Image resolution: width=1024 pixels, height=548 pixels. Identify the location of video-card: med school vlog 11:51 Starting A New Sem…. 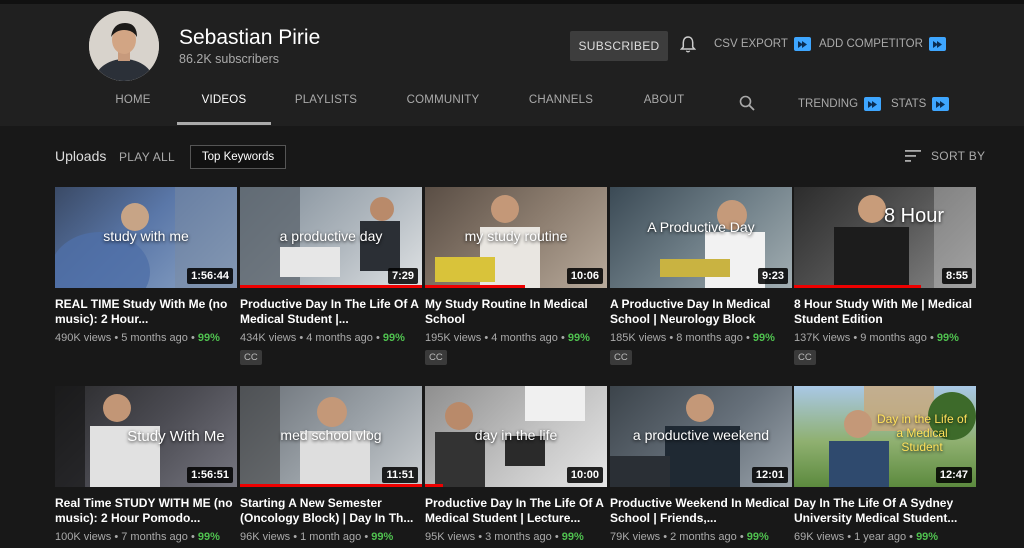
(331, 464).